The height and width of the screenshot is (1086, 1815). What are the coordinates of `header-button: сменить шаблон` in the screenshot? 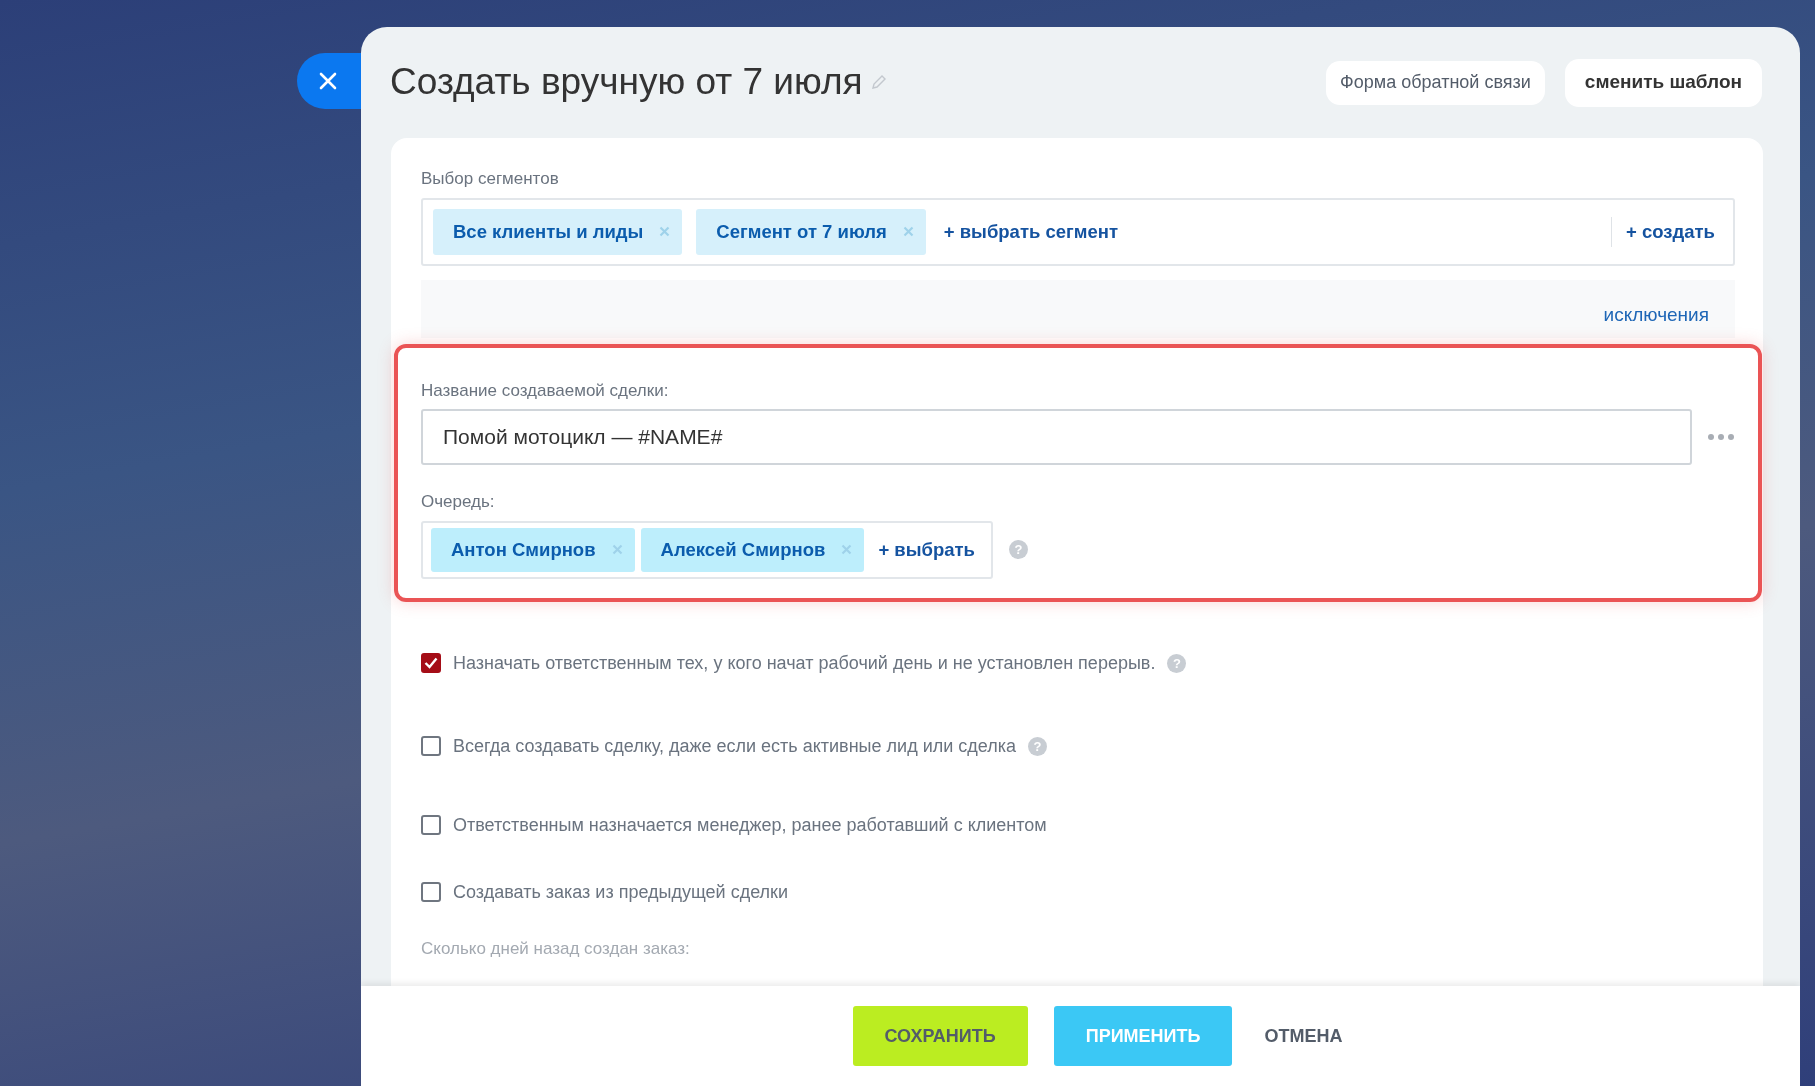 It's located at (1663, 82).